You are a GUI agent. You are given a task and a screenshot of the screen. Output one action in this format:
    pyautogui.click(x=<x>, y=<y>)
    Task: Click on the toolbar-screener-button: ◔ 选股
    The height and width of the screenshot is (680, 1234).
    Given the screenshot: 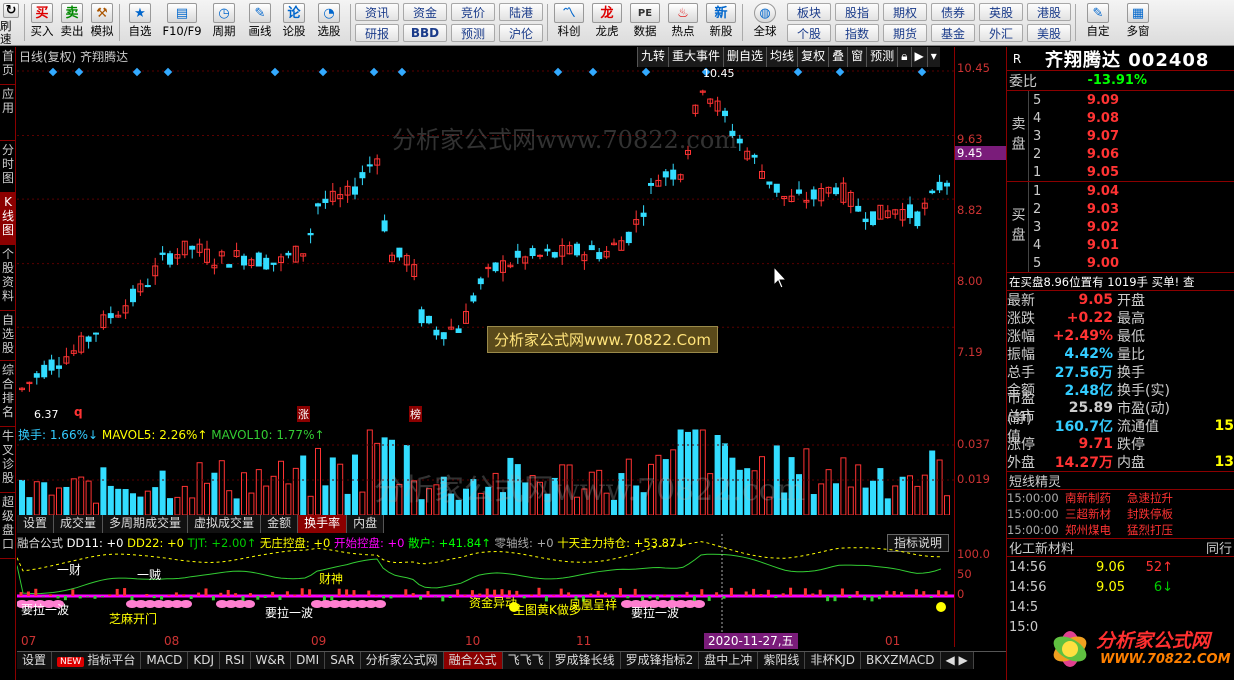 What is the action you would take?
    pyautogui.click(x=329, y=22)
    